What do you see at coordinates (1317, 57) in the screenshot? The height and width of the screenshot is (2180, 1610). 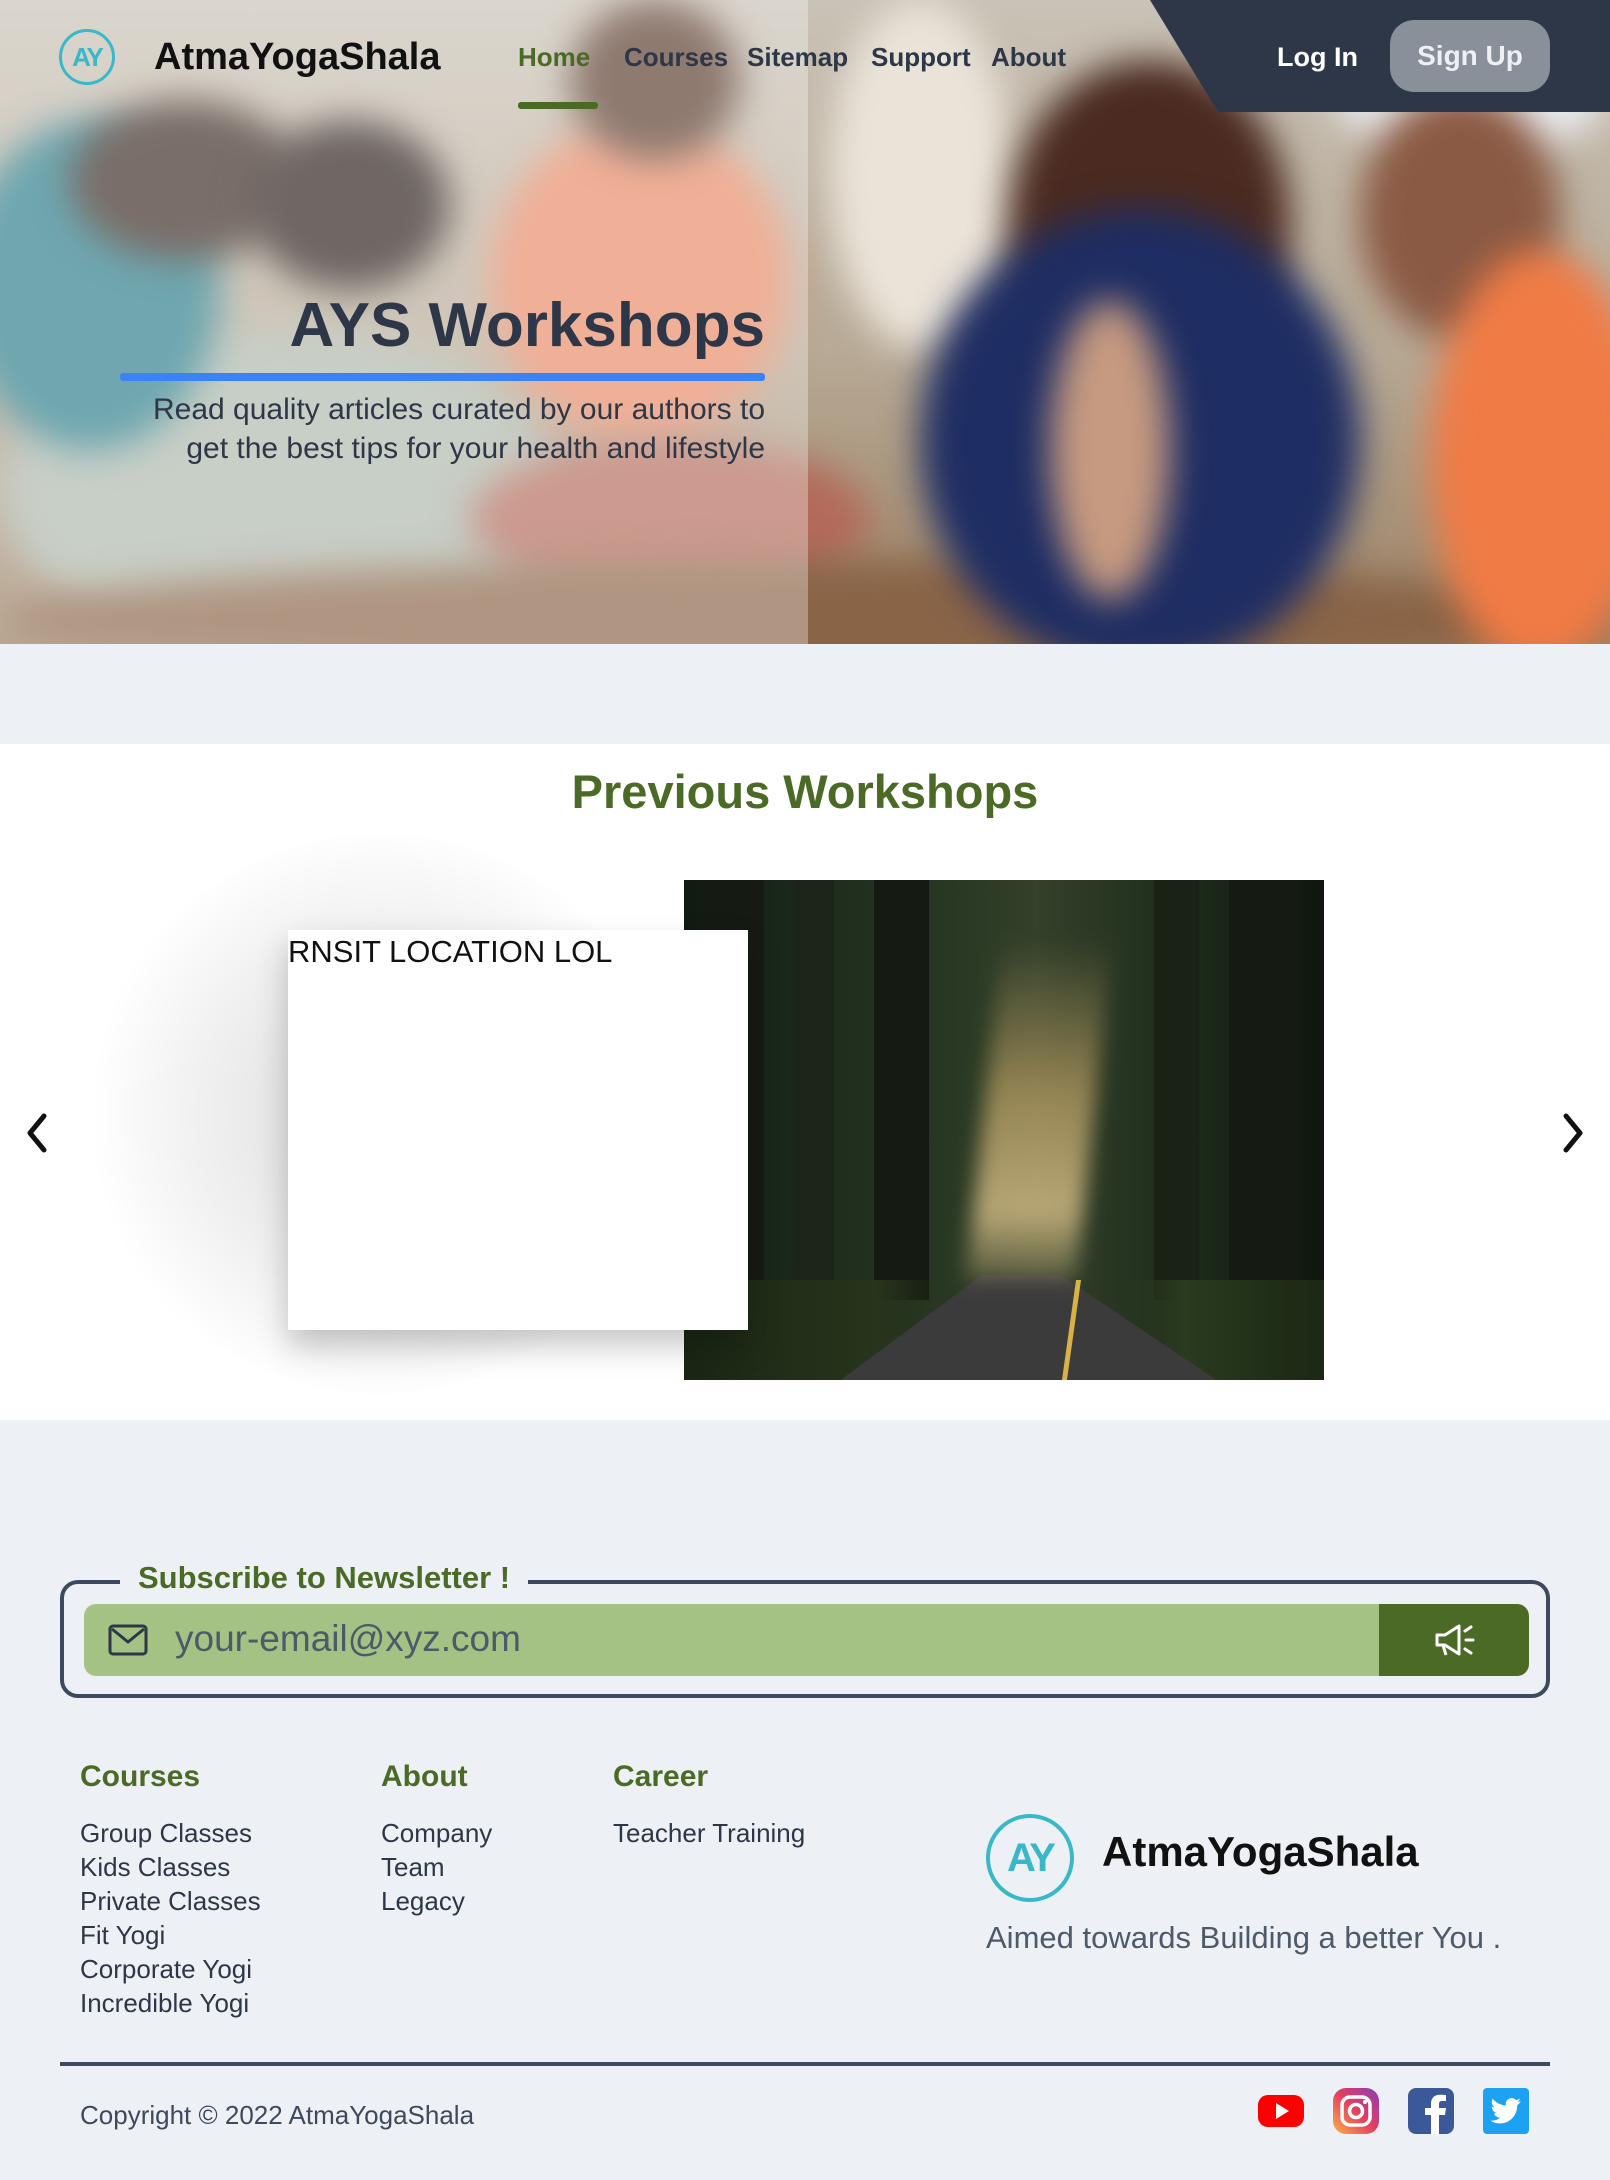 I see `login-button: Log In` at bounding box center [1317, 57].